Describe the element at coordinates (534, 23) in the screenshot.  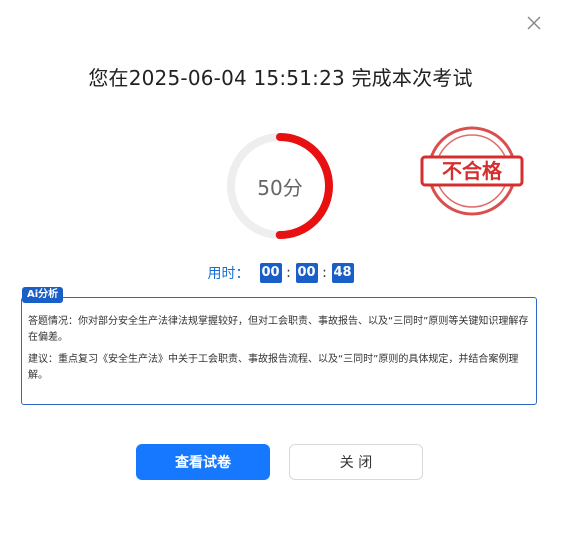
I see `close-icon` at that location.